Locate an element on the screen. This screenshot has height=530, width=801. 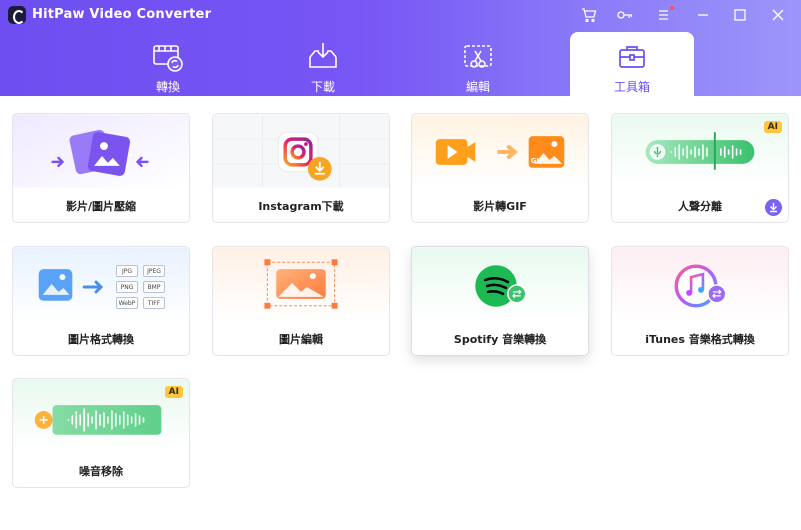
tool-card-video-image-compress: 影片/圖片壓縮 is located at coordinates (101, 168).